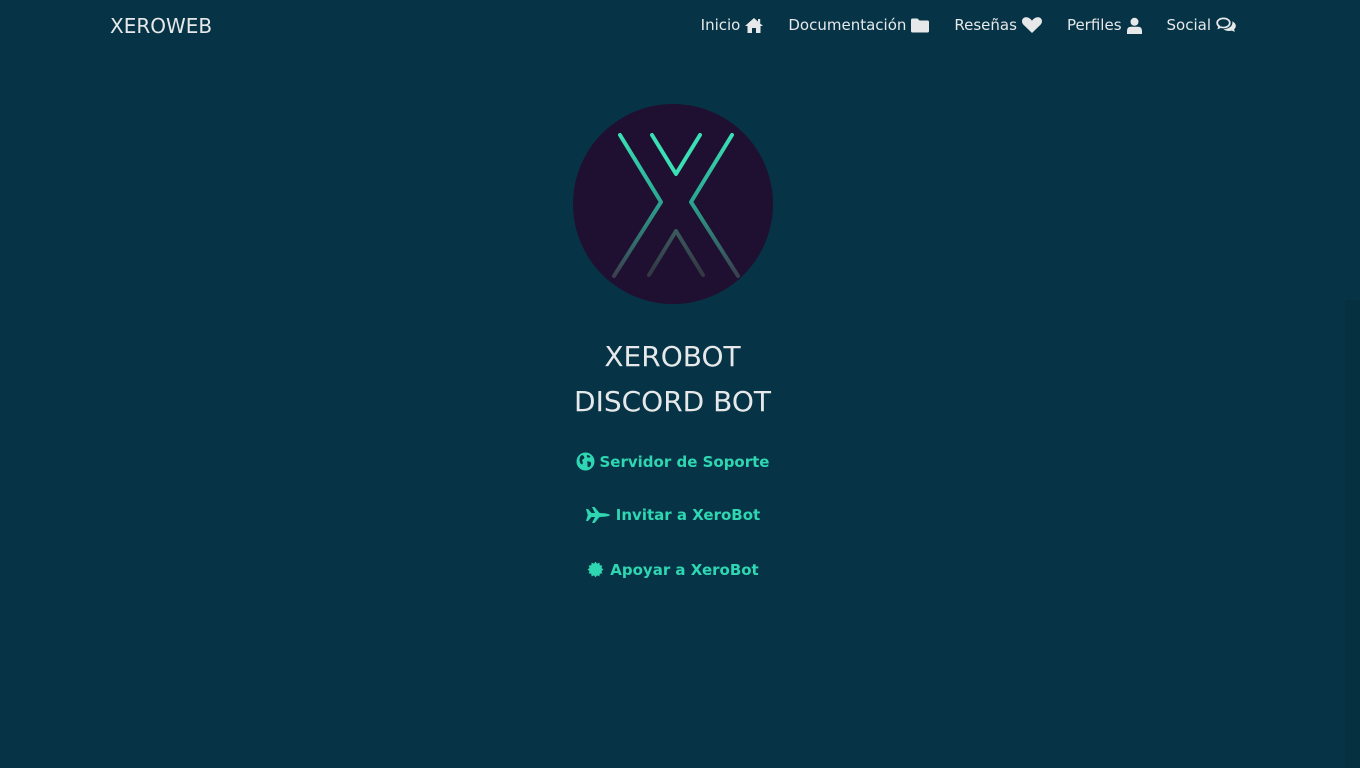  I want to click on nav-item-perfiles: Perfiles, so click(1105, 25).